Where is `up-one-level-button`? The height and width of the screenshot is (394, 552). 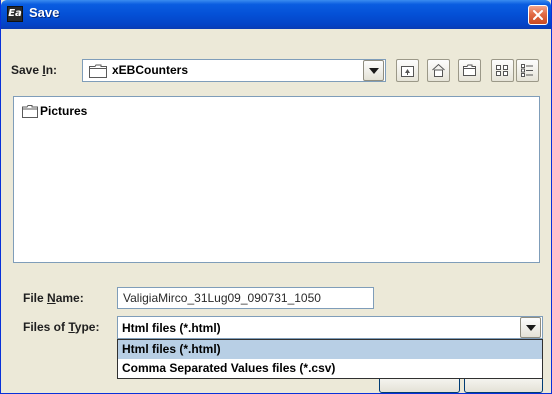
up-one-level-button is located at coordinates (407, 70).